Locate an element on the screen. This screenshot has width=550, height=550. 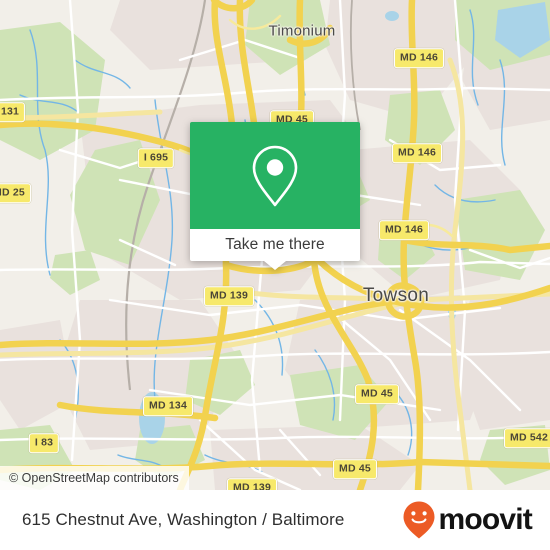
moovit-logo: moovit is located at coordinates (467, 520).